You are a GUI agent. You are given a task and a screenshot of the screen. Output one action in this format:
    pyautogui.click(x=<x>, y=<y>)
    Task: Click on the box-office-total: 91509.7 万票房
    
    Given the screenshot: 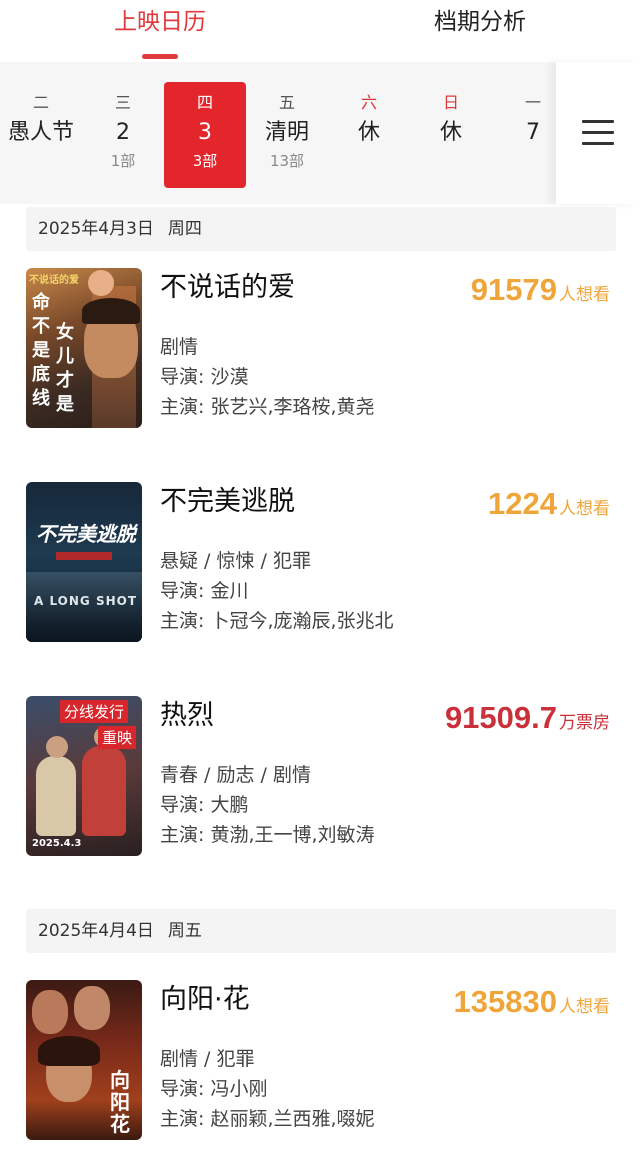 What is the action you would take?
    pyautogui.click(x=527, y=720)
    